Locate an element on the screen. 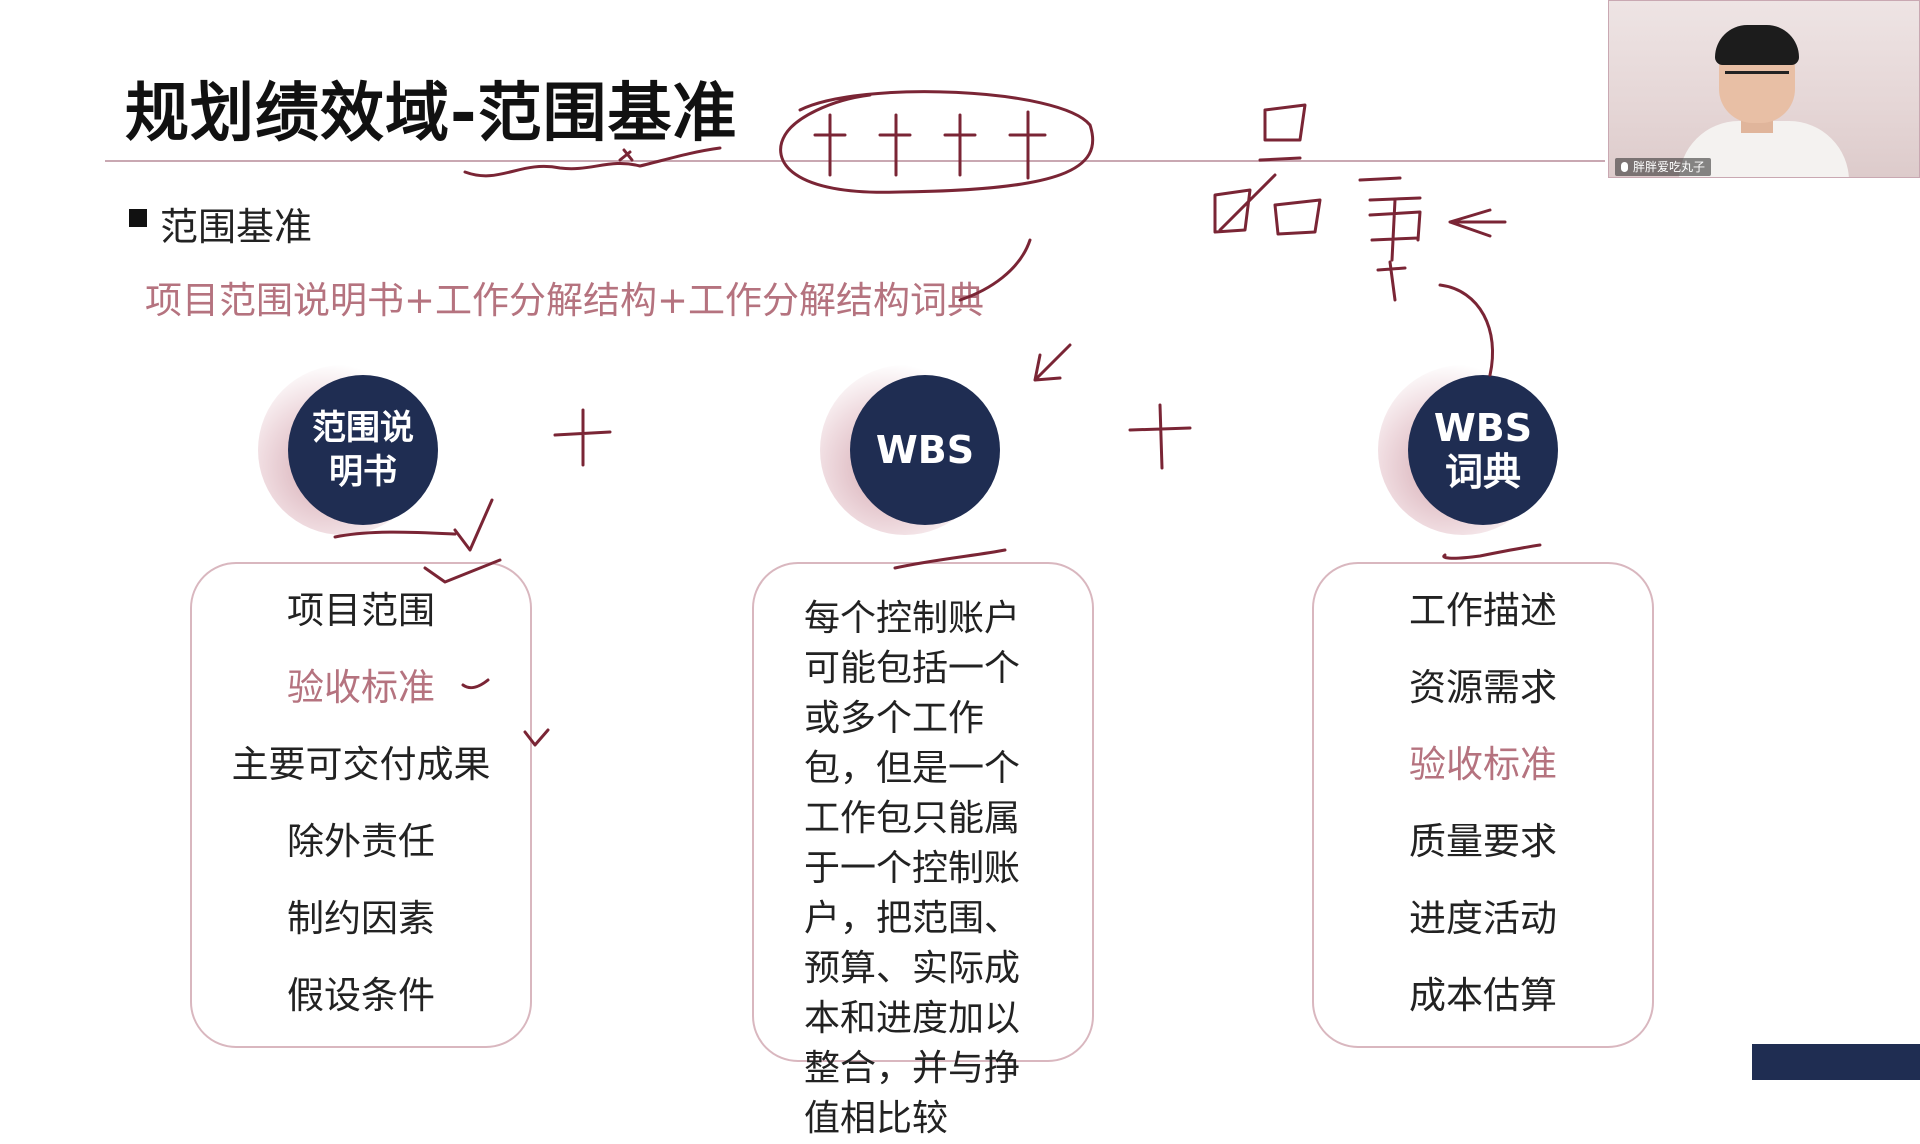 Image resolution: width=1920 pixels, height=1144 pixels. slide-corner-accent is located at coordinates (1836, 1062).